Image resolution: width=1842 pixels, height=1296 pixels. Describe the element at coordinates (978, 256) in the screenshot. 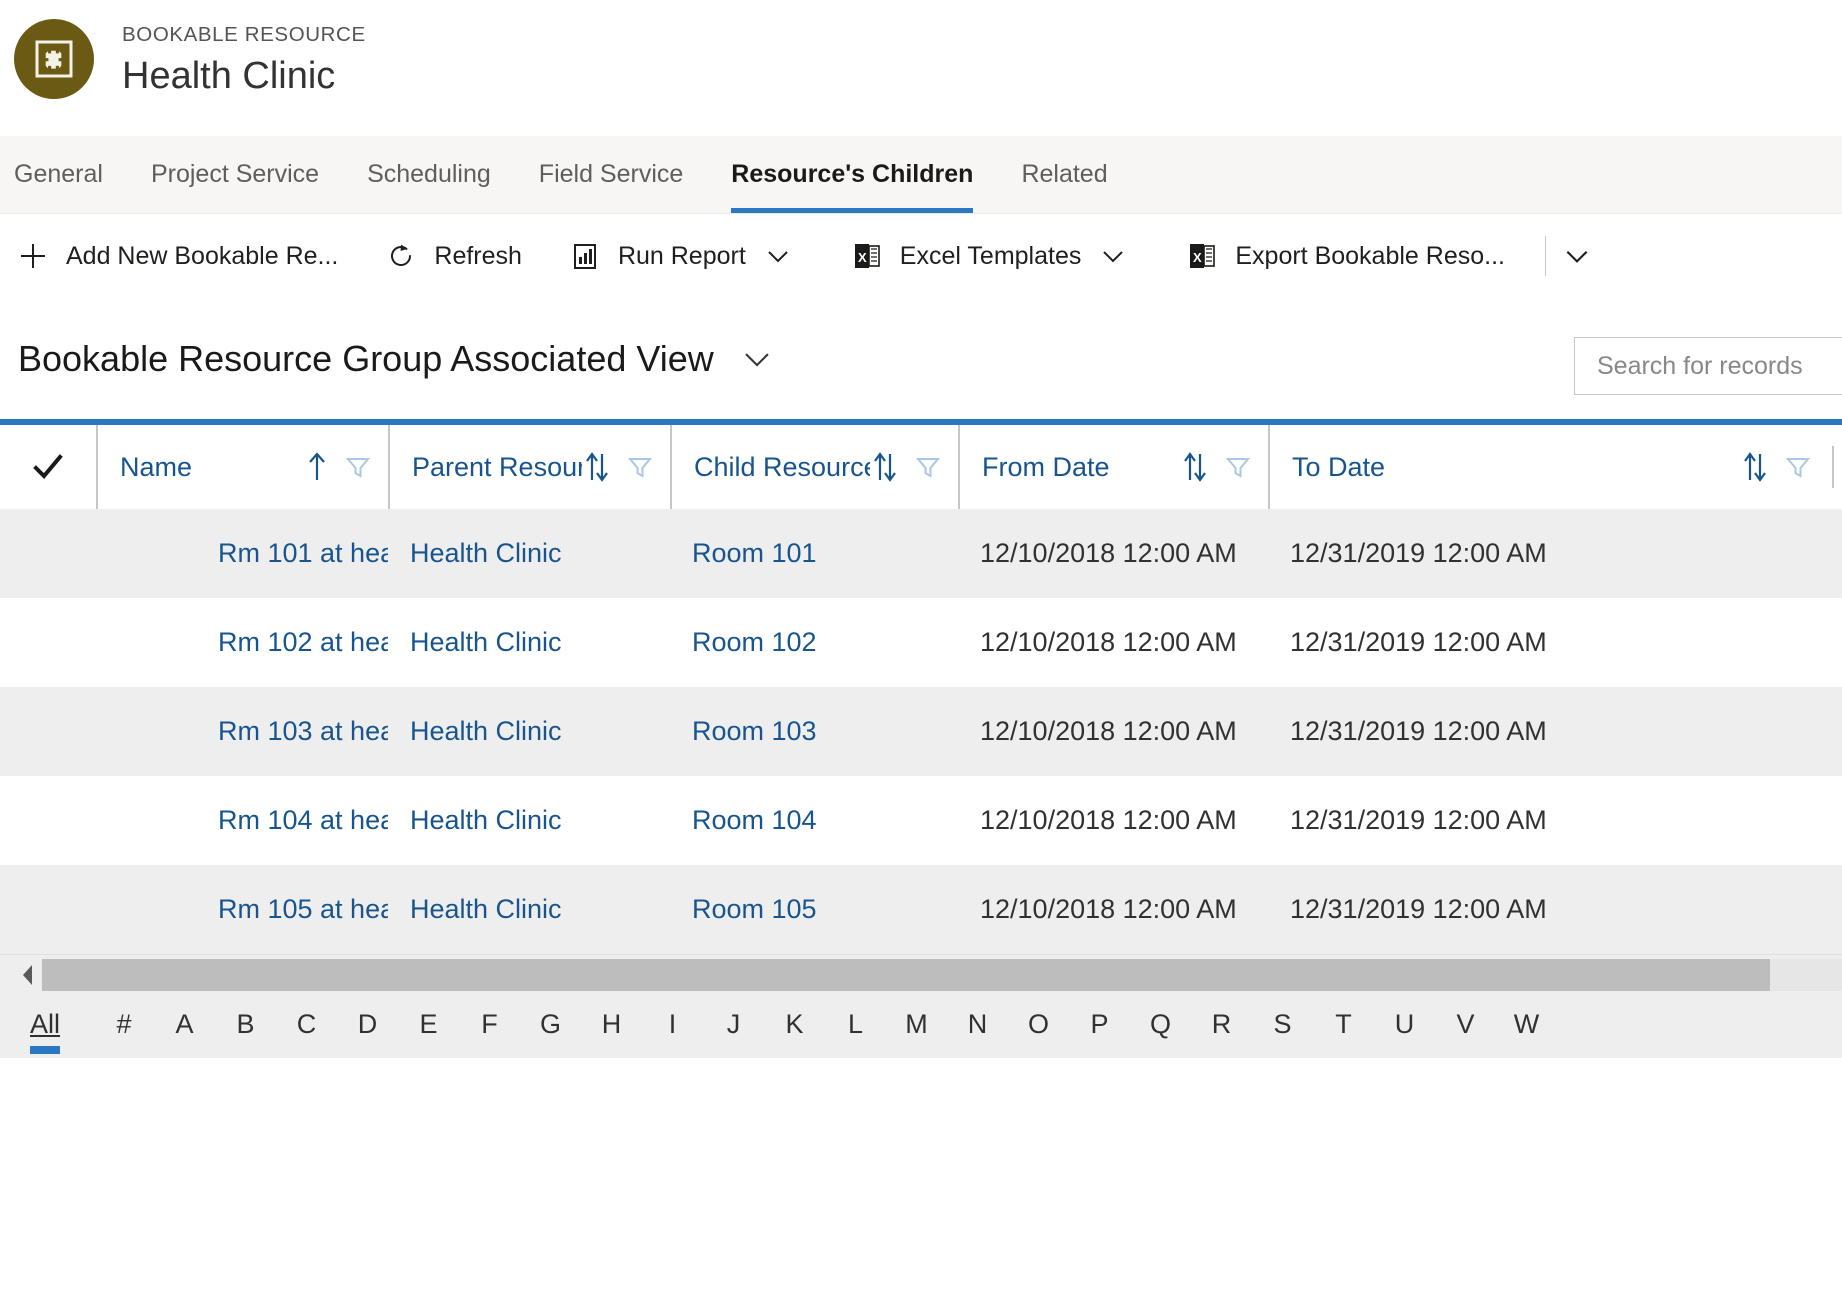

I see `excel-templates-button: X Excel Templates` at that location.